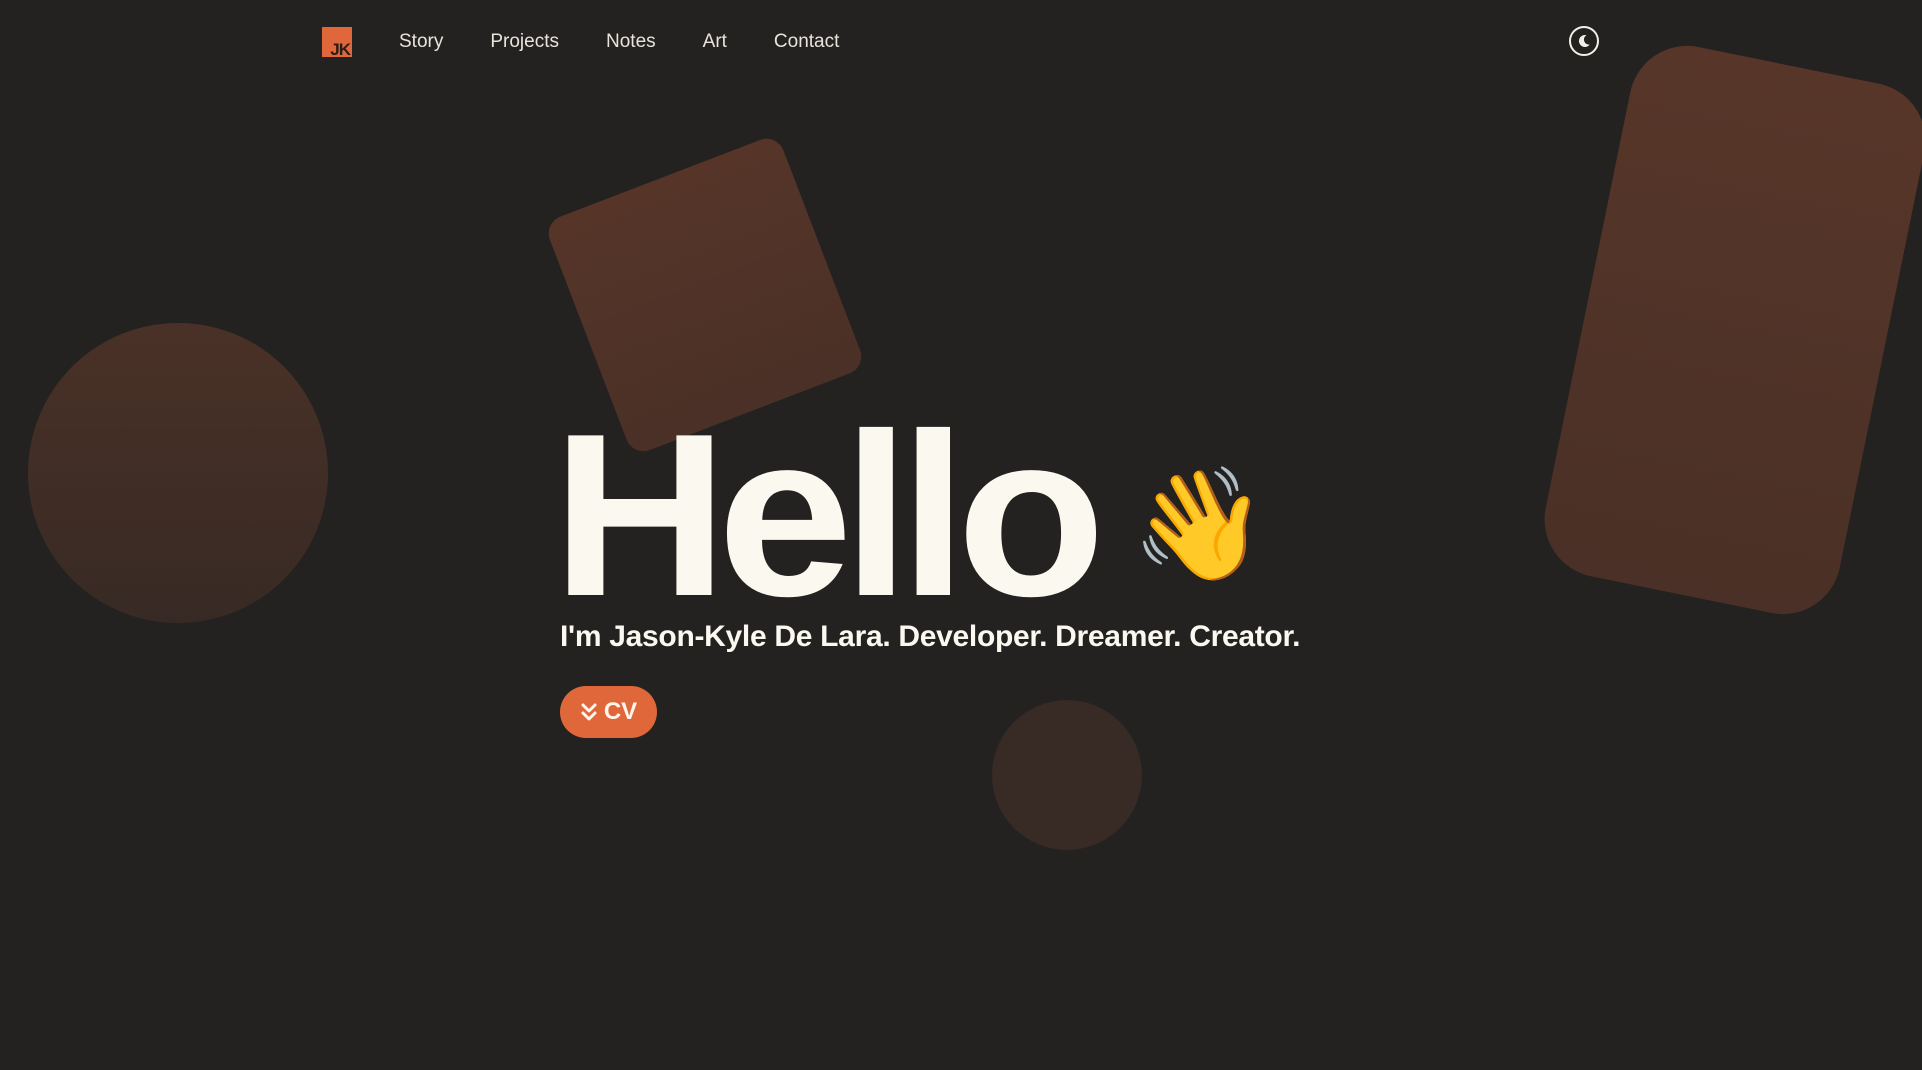  What do you see at coordinates (1067, 775) in the screenshot?
I see `decorative-circle-small` at bounding box center [1067, 775].